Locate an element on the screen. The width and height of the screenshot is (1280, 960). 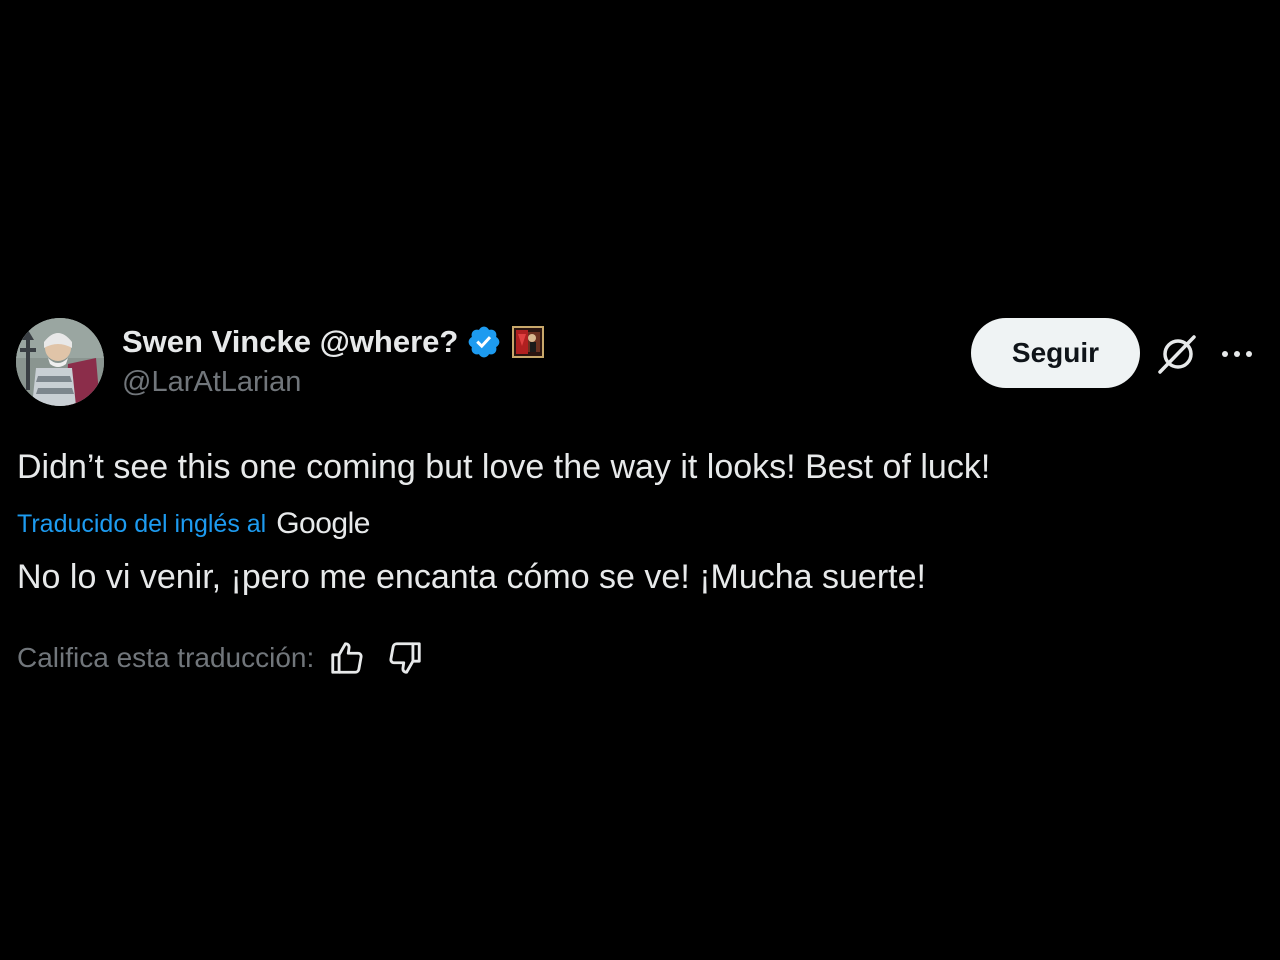
translation-attribution: Traducido del inglés al Google is located at coordinates (193, 524).